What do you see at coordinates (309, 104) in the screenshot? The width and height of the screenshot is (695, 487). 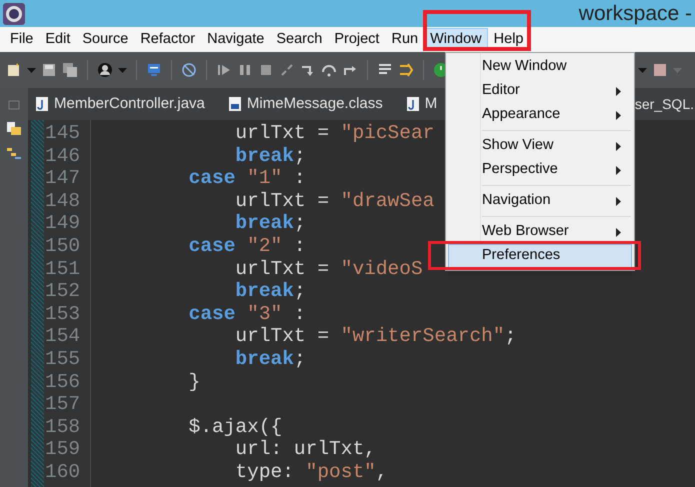 I see `document-tab: MimeMessage.class` at bounding box center [309, 104].